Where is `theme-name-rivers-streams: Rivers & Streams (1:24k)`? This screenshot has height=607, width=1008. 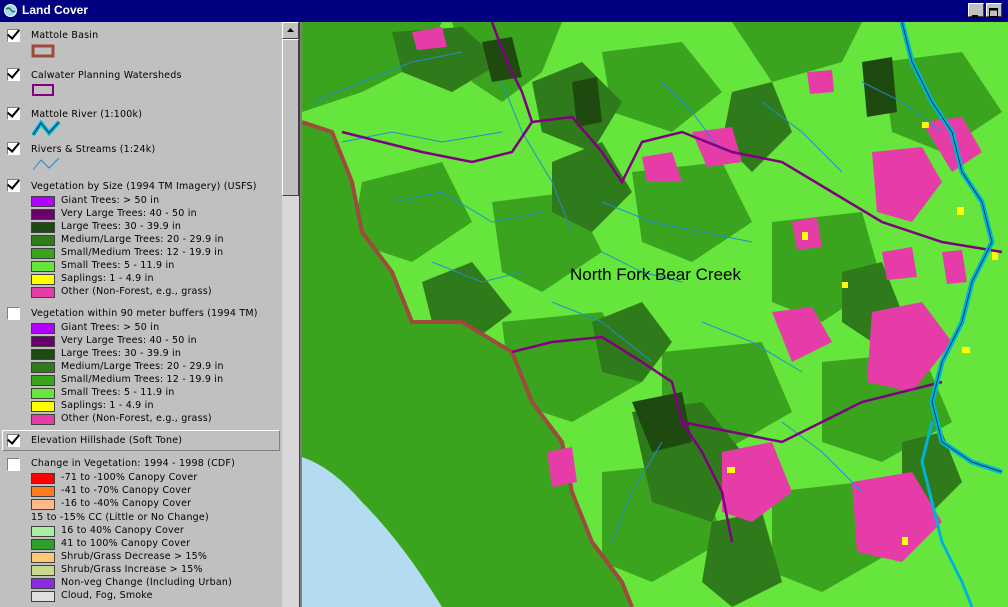 theme-name-rivers-streams: Rivers & Streams (1:24k) is located at coordinates (93, 149).